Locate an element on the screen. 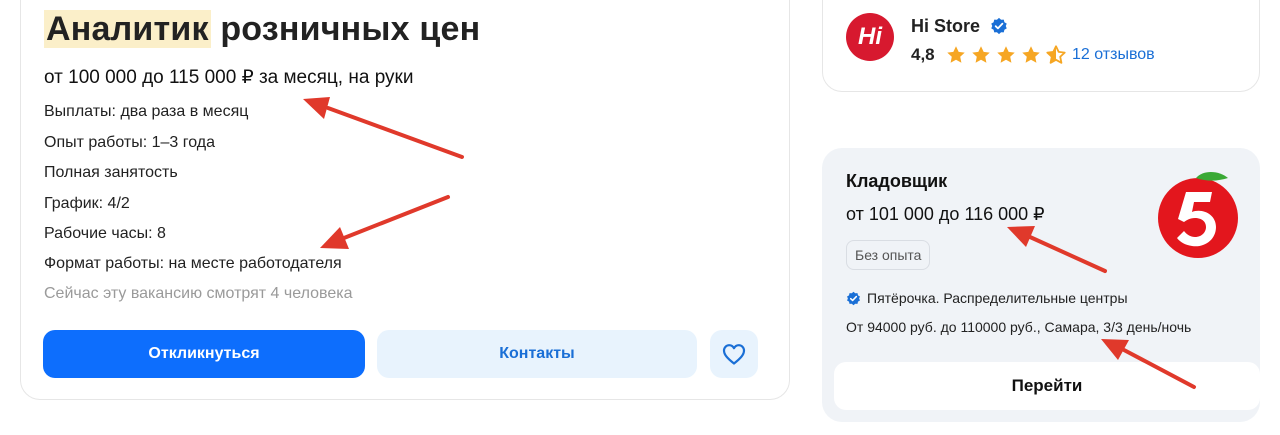 The image size is (1280, 435). job-detail-format: Формат работы: на месте работодателя is located at coordinates (193, 263).